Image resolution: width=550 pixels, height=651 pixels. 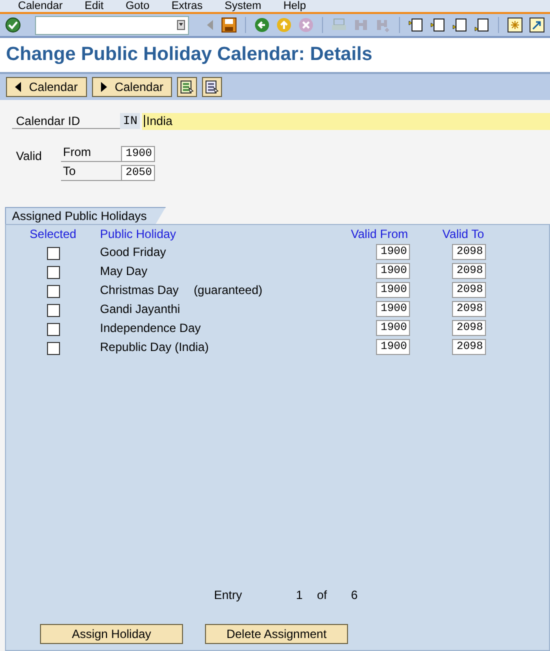 I want to click on entry-label: of, so click(x=322, y=595).